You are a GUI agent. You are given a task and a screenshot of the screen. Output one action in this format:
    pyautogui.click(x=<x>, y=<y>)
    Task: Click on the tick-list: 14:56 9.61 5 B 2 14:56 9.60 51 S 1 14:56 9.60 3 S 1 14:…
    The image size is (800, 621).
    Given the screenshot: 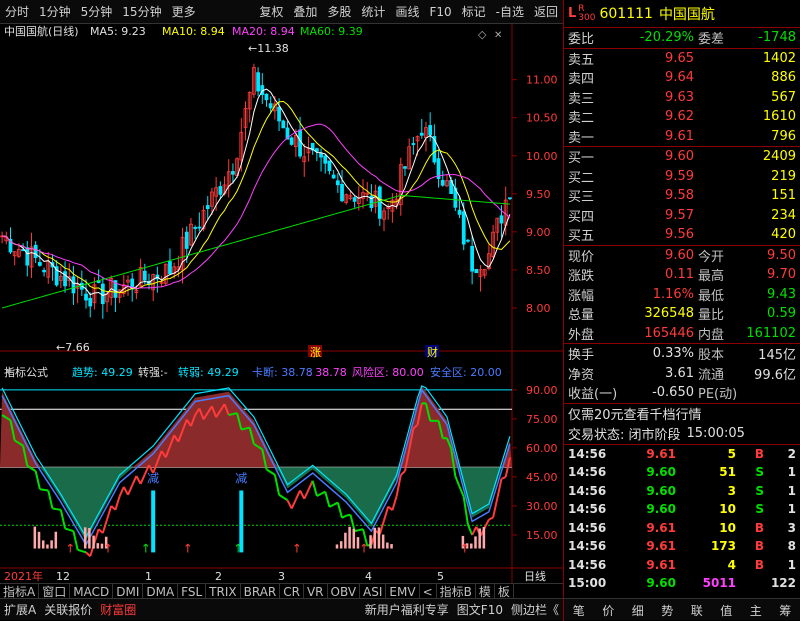 What is the action you would take?
    pyautogui.click(x=682, y=519)
    